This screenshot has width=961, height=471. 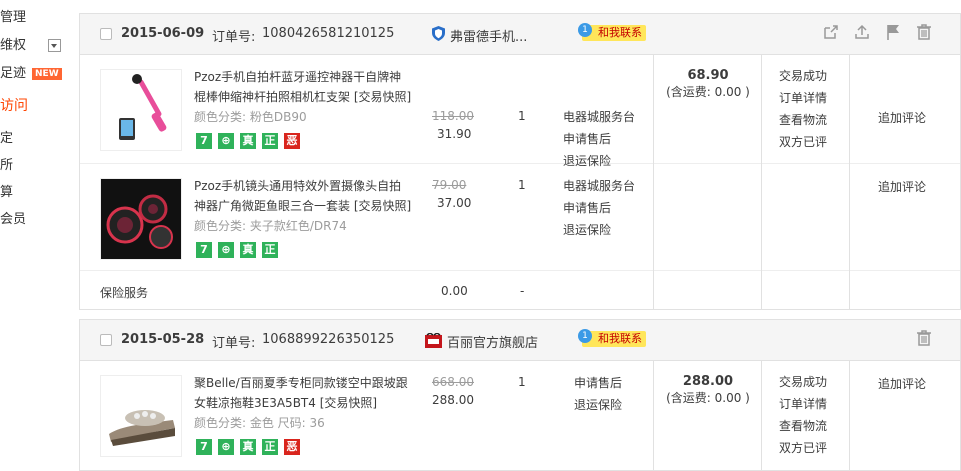 What do you see at coordinates (14, 105) in the screenshot?
I see `sidebar-item-visit: 访问` at bounding box center [14, 105].